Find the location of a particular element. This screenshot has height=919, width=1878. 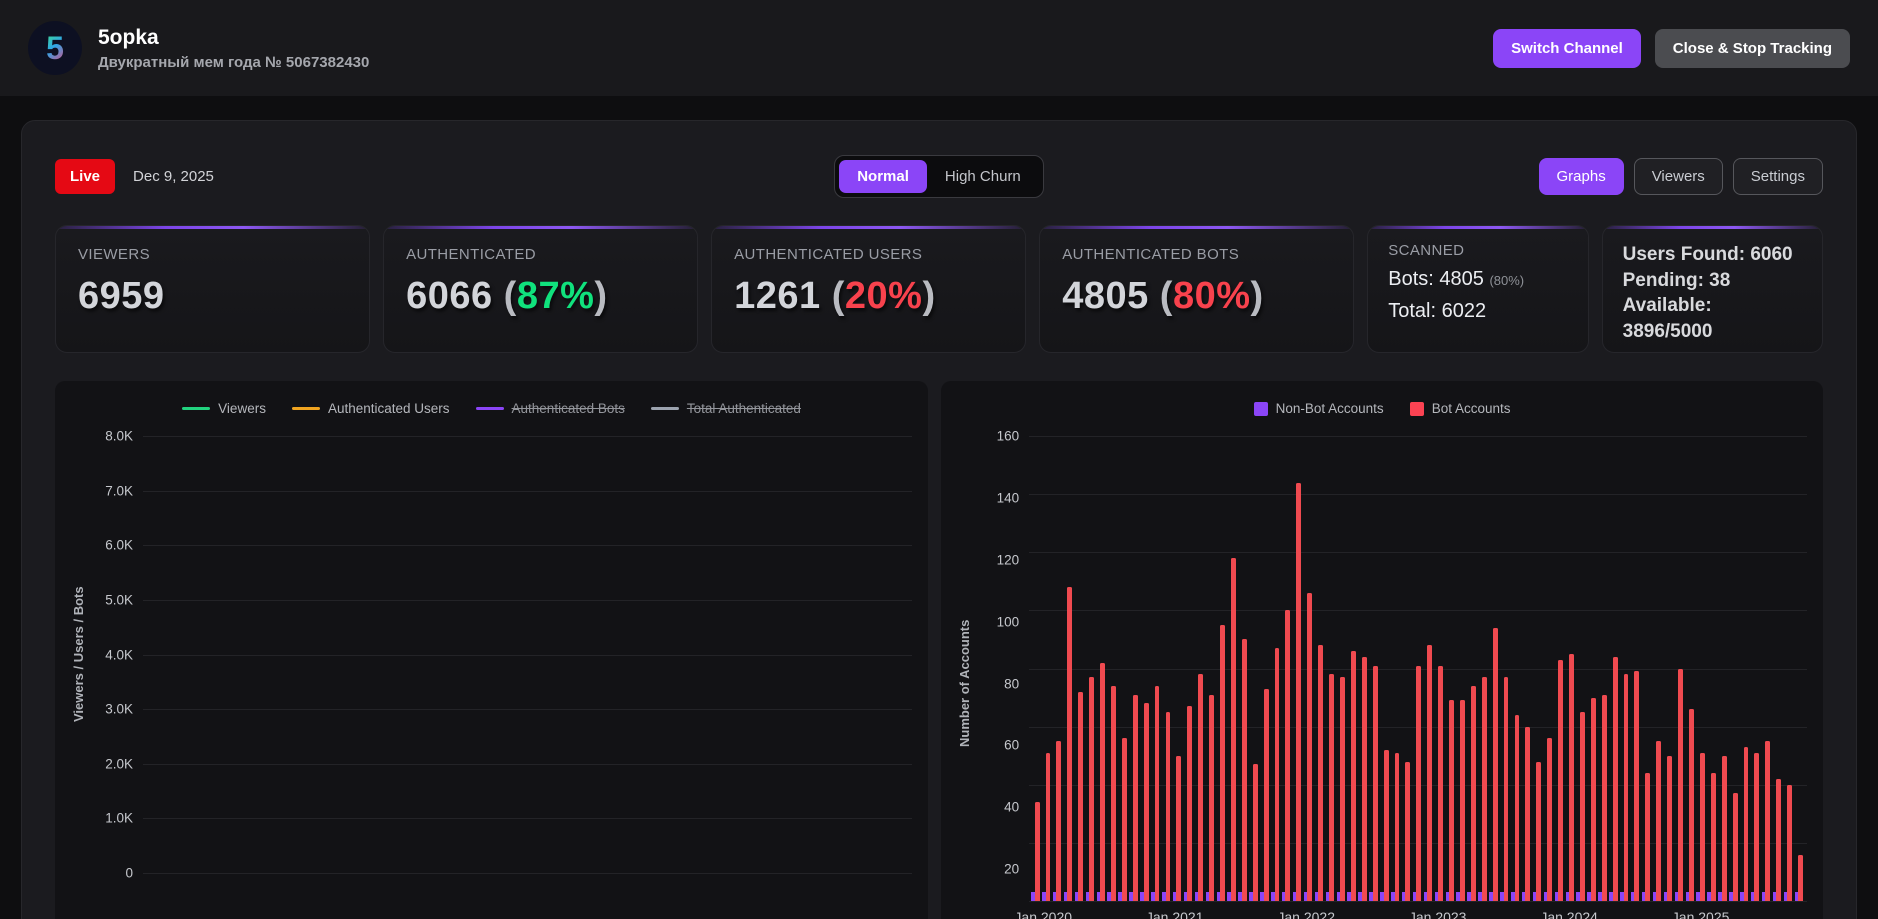

scanned-total-line: Total: 6022 is located at coordinates (1437, 311).